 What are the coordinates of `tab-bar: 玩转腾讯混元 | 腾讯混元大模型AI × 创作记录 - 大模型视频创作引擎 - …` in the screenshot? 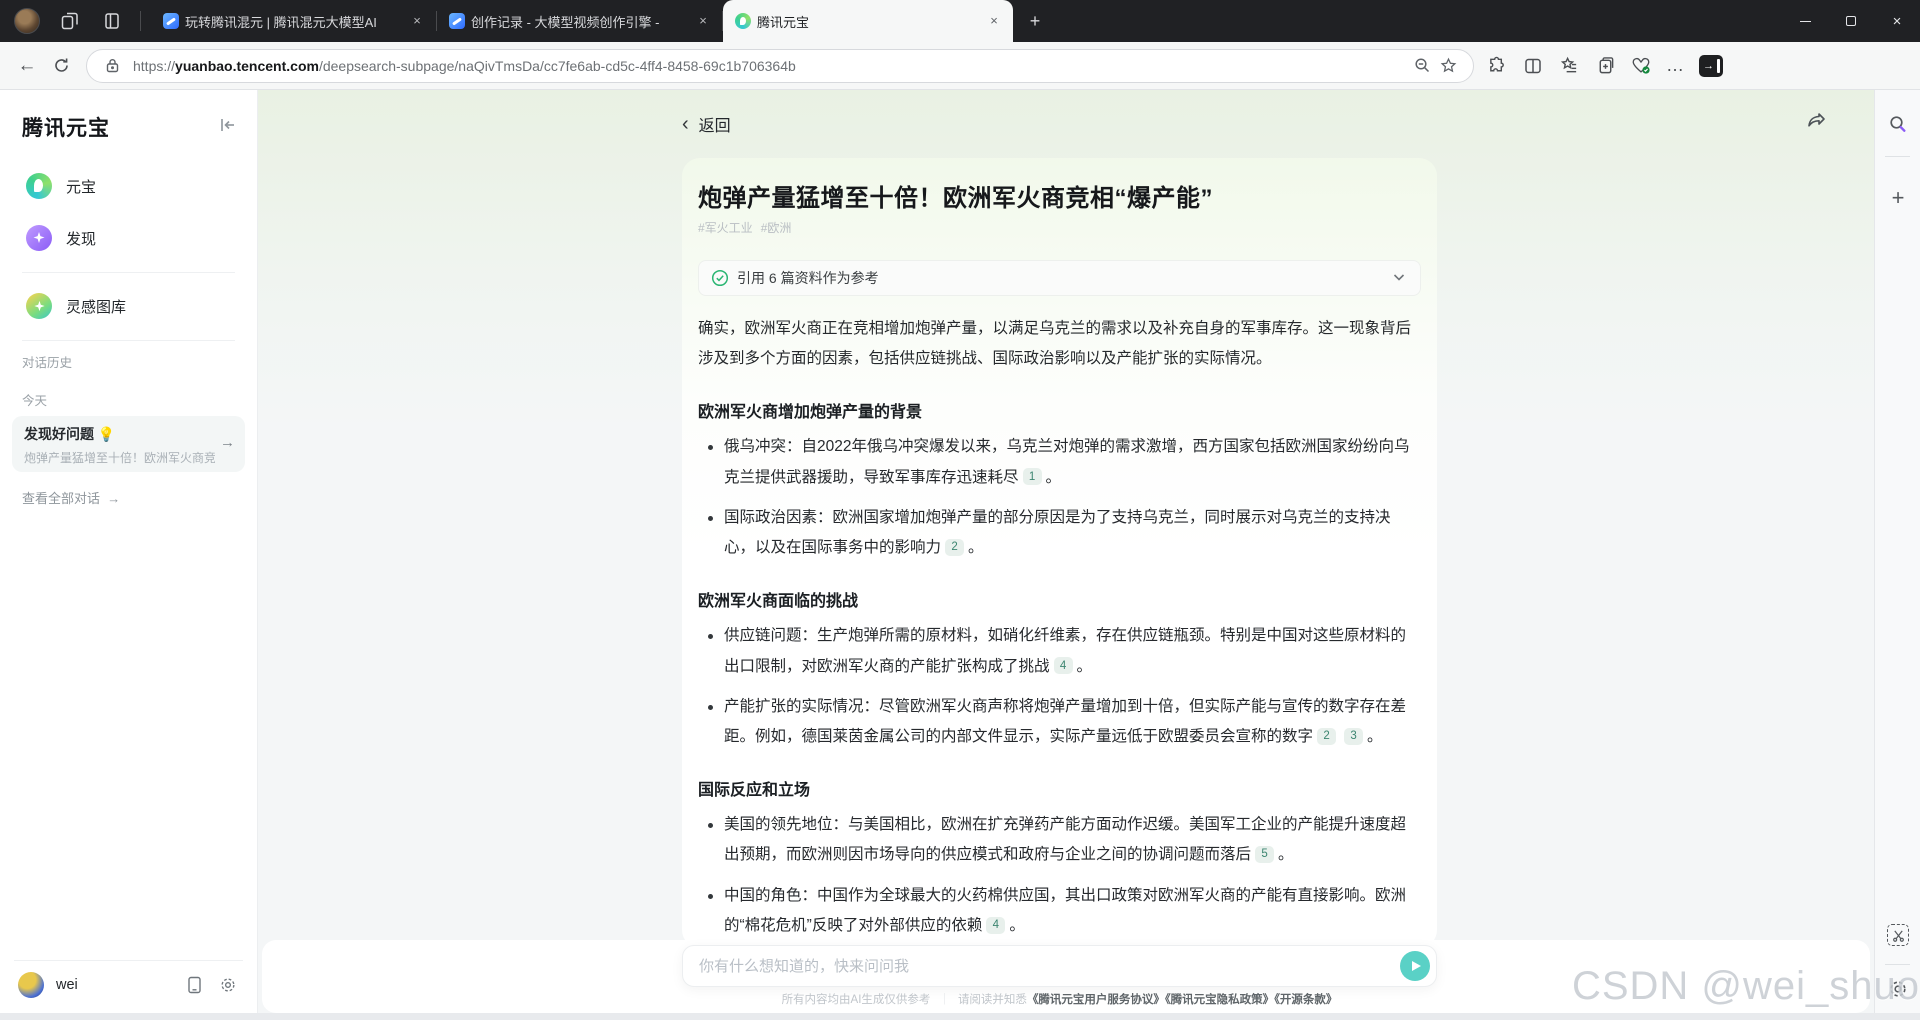 It's located at (960, 21).